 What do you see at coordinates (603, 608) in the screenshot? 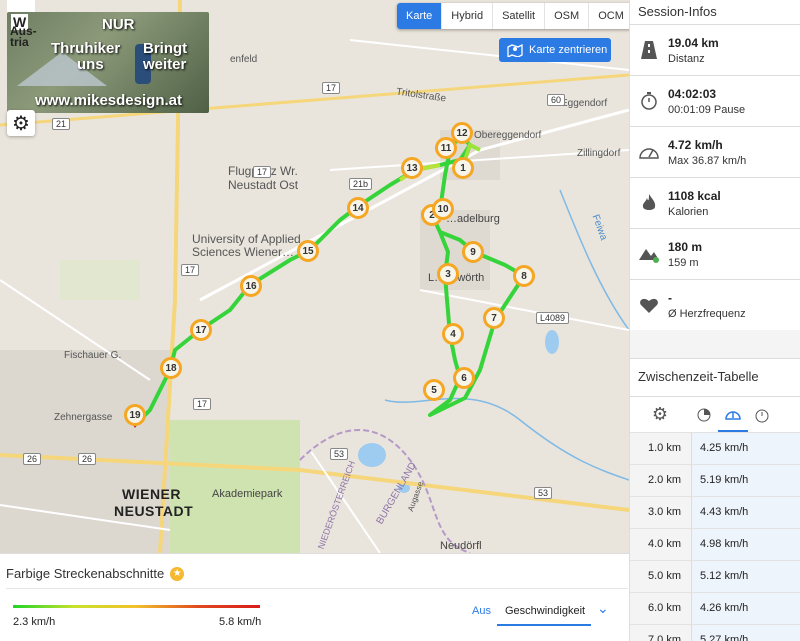
I see `chevron-down-icon: ⌄` at bounding box center [603, 608].